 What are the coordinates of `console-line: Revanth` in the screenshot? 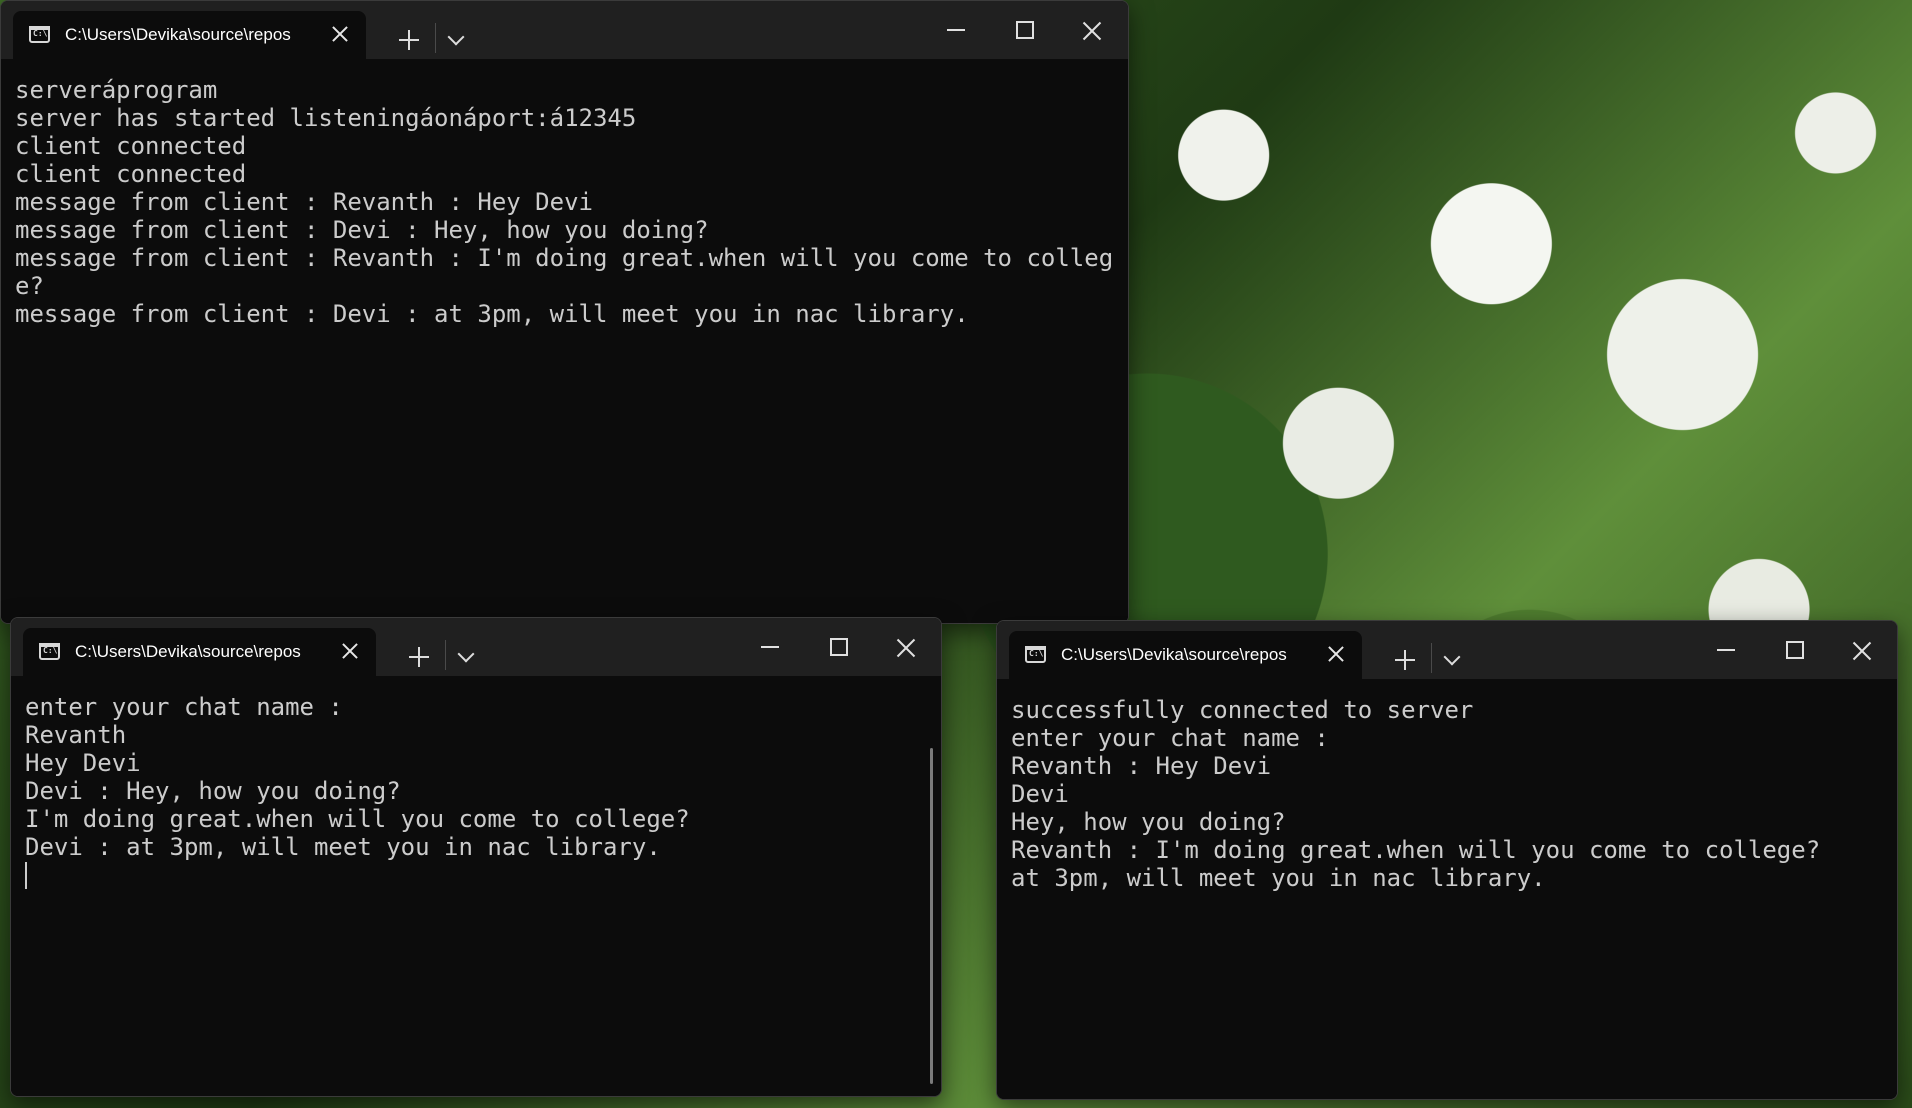 It's located at (76, 735).